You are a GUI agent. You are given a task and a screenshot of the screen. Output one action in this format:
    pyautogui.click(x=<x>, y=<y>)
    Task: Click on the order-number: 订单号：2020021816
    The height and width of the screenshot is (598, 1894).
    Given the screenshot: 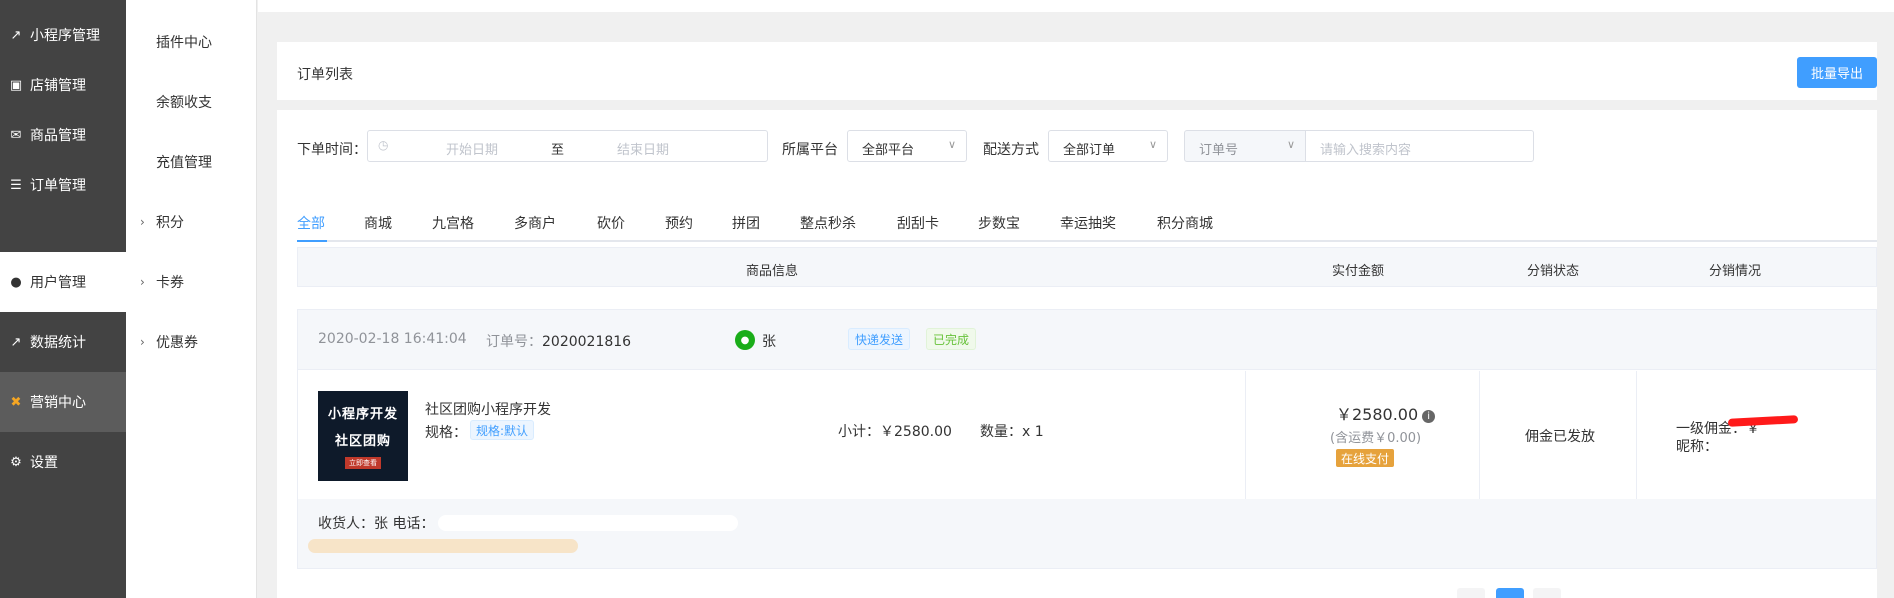 What is the action you would take?
    pyautogui.click(x=558, y=341)
    